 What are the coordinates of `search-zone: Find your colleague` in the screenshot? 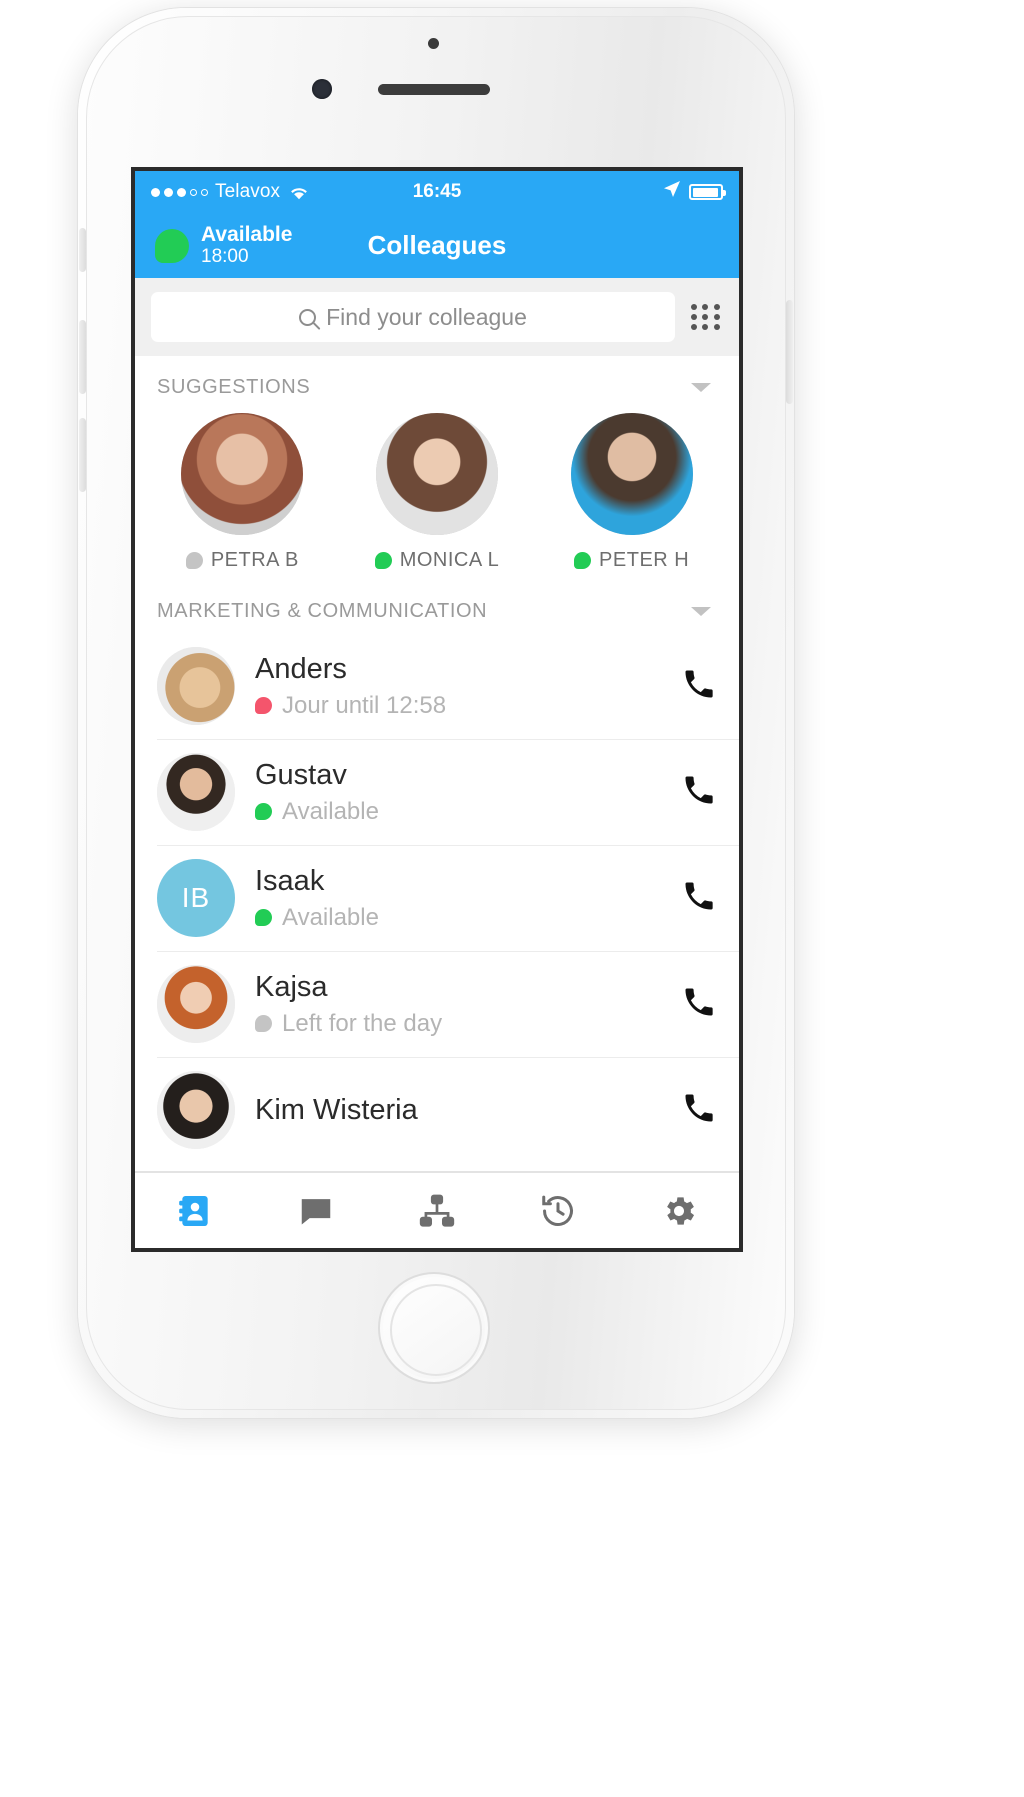 It's located at (437, 317).